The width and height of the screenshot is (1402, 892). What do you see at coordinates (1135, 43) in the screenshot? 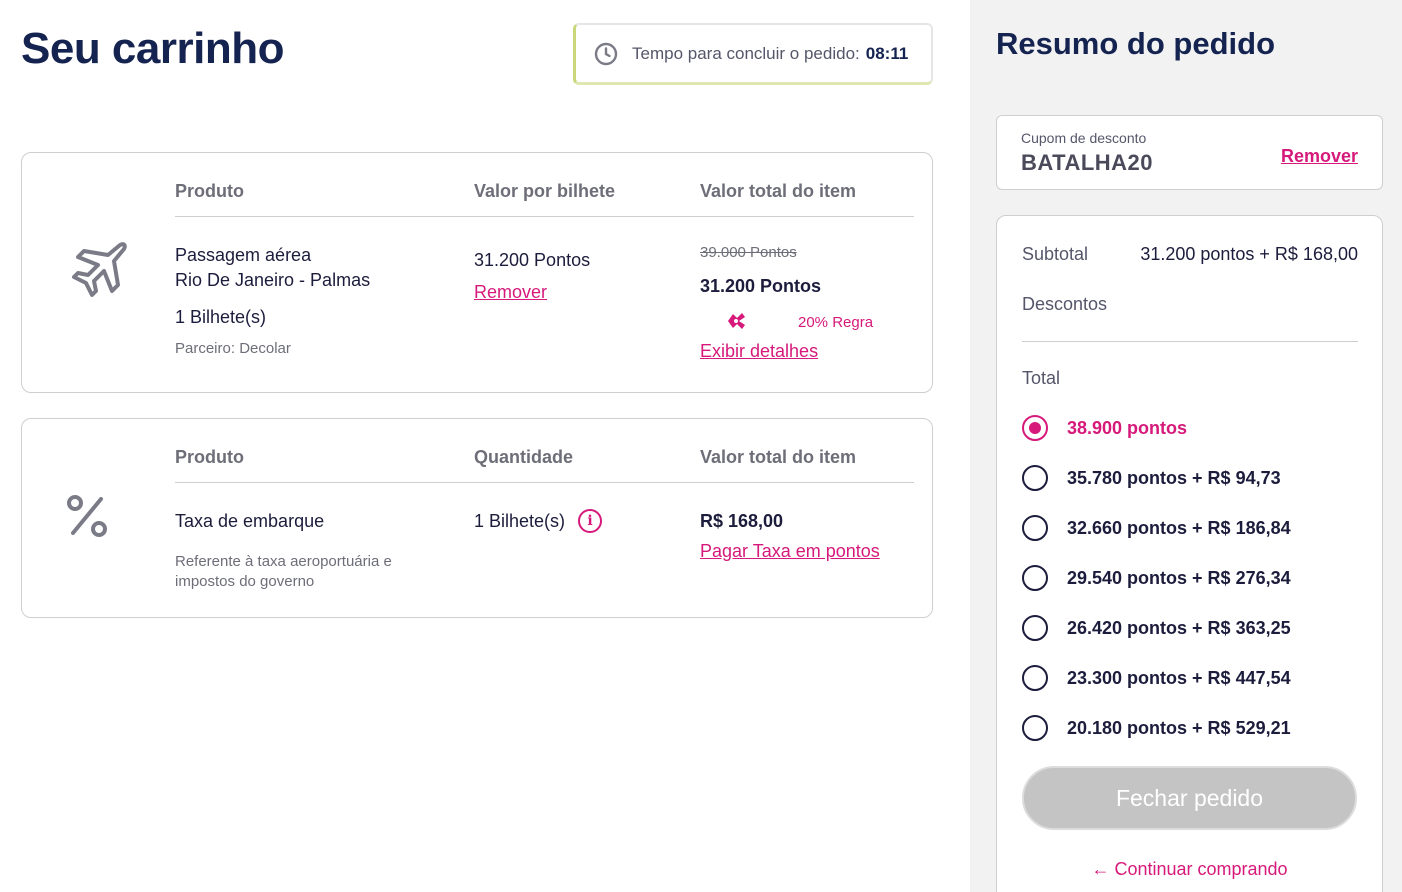
I see `summary-title: Resumo do pedido` at bounding box center [1135, 43].